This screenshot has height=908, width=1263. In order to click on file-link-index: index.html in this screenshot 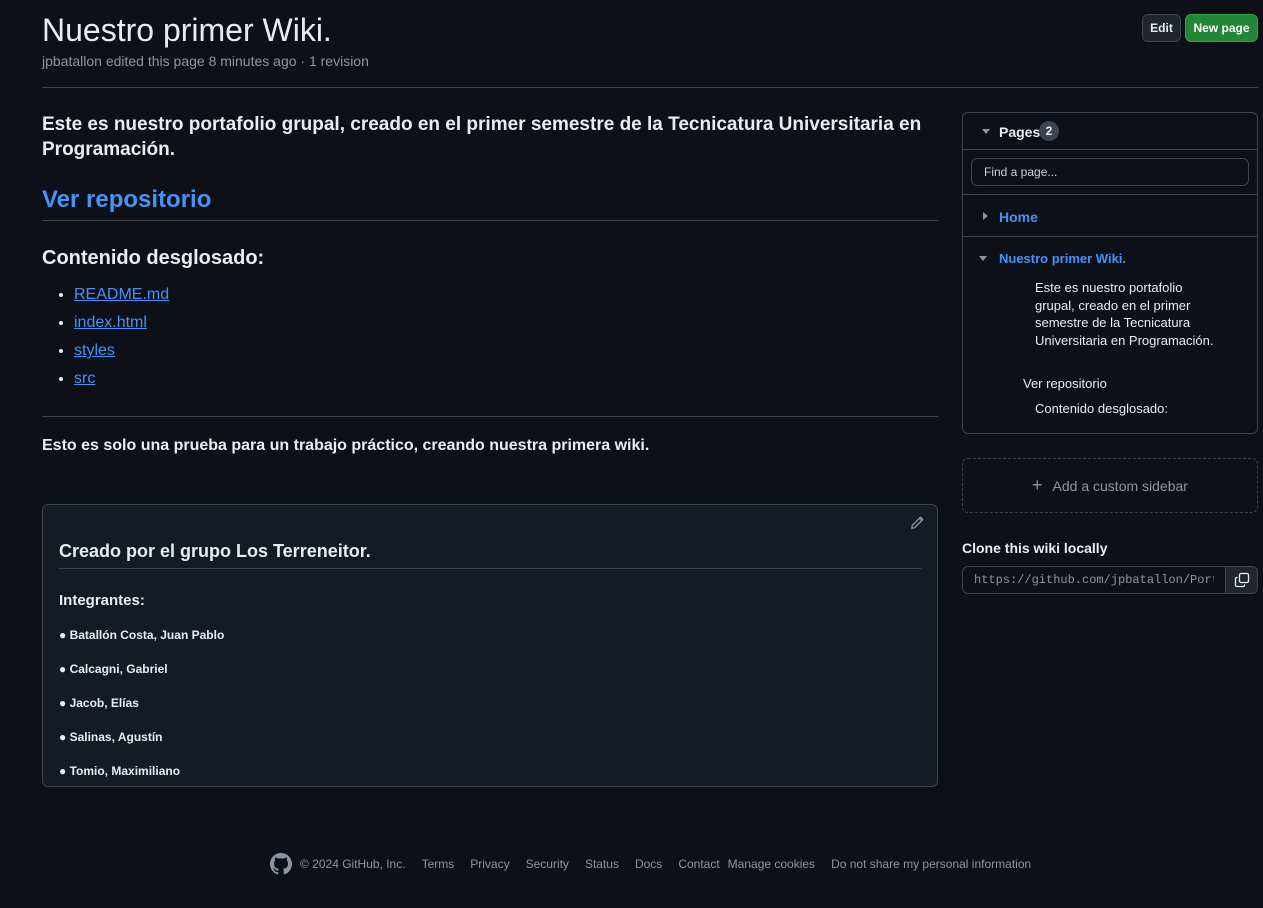, I will do `click(110, 322)`.